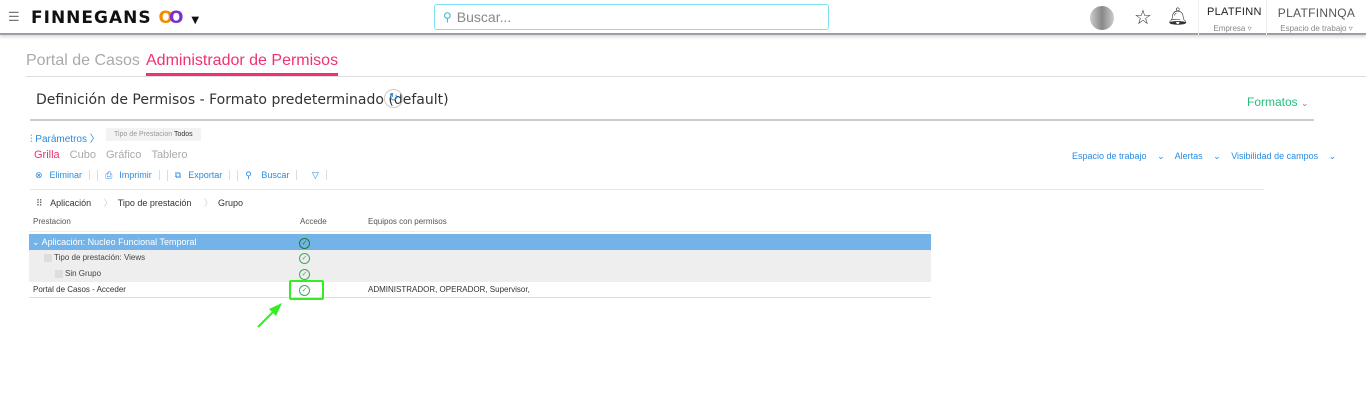 The height and width of the screenshot is (400, 1366). Describe the element at coordinates (61, 139) in the screenshot. I see `parametros-label: Parámetros` at that location.